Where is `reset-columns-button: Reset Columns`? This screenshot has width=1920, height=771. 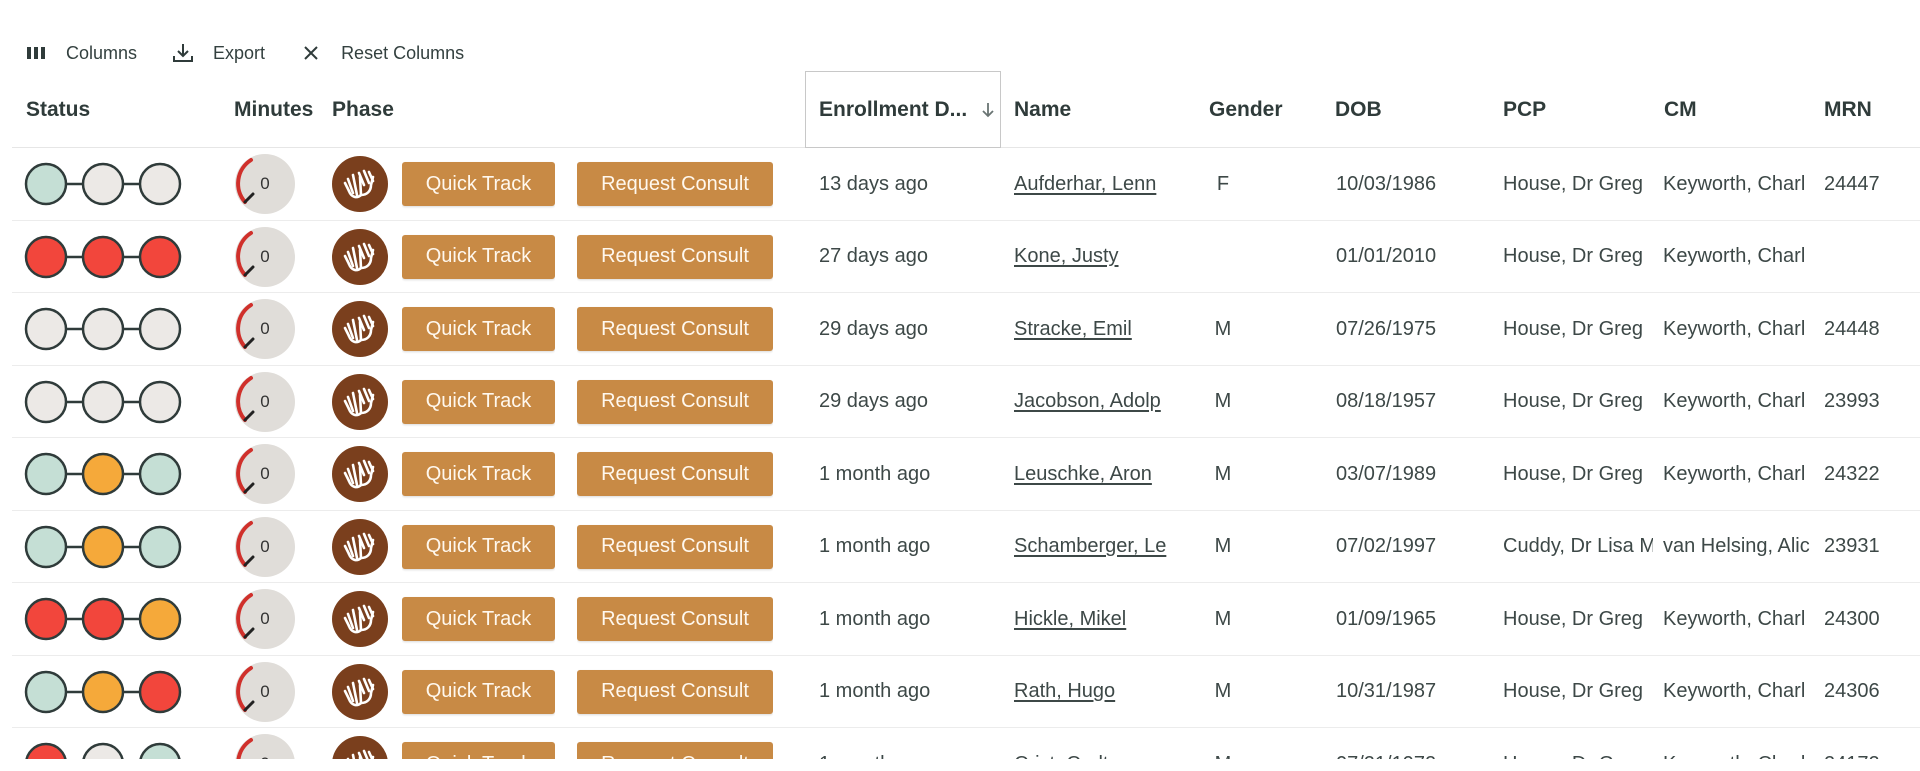 reset-columns-button: Reset Columns is located at coordinates (381, 53).